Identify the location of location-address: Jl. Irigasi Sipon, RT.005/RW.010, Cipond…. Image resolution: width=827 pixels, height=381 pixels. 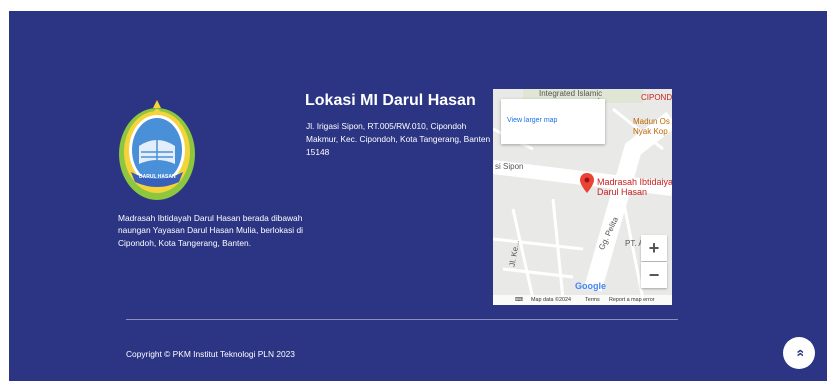
(398, 139).